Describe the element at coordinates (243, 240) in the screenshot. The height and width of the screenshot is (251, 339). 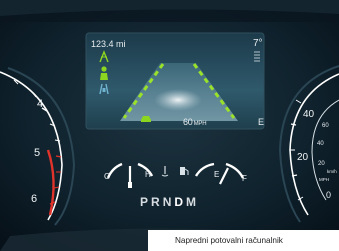
I see `caption-label: Napredni potovalni računalnik` at that location.